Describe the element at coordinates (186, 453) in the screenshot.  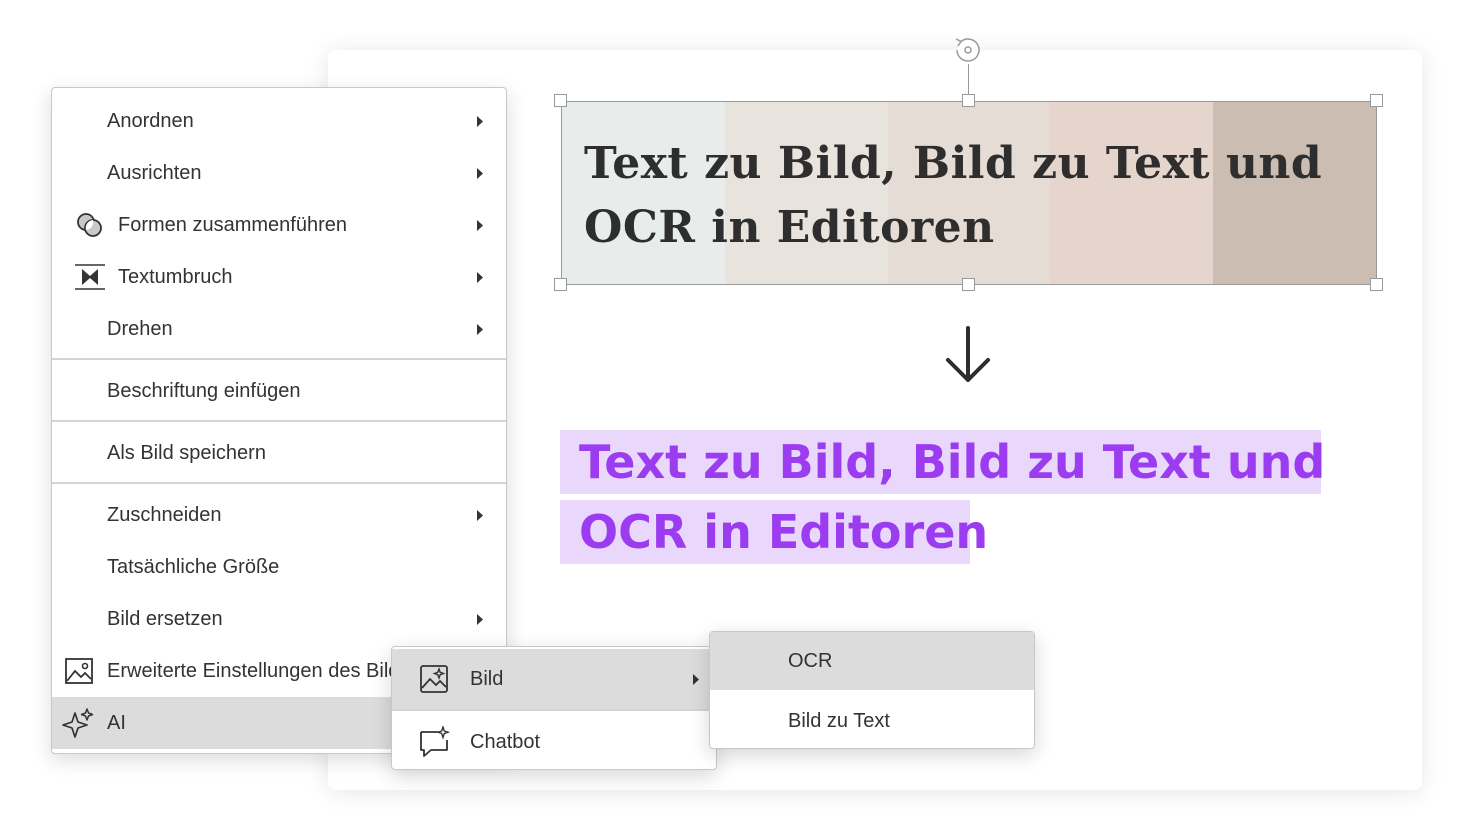
I see `menu-item-label: Als Bild speichern` at that location.